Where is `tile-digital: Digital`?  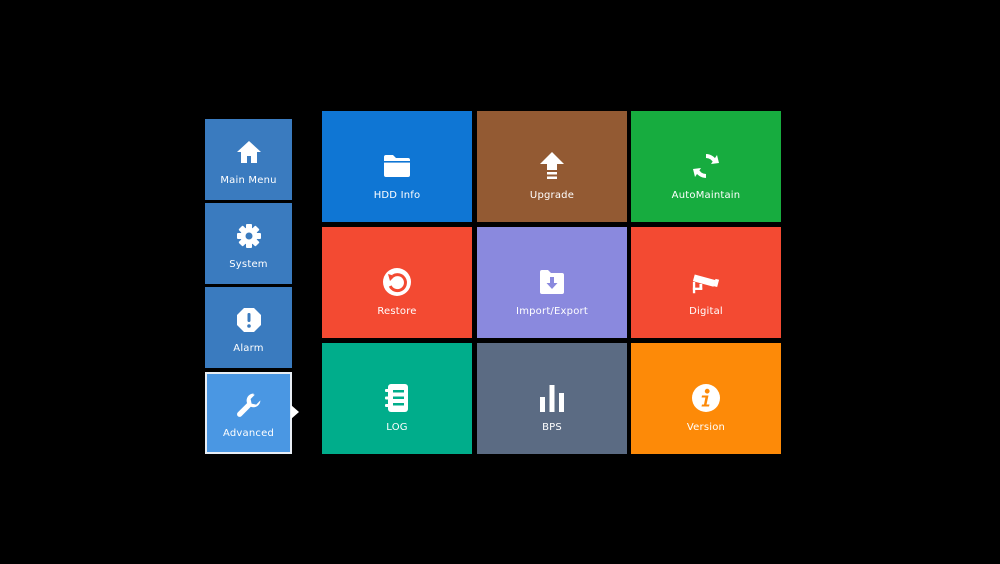 tile-digital: Digital is located at coordinates (706, 282).